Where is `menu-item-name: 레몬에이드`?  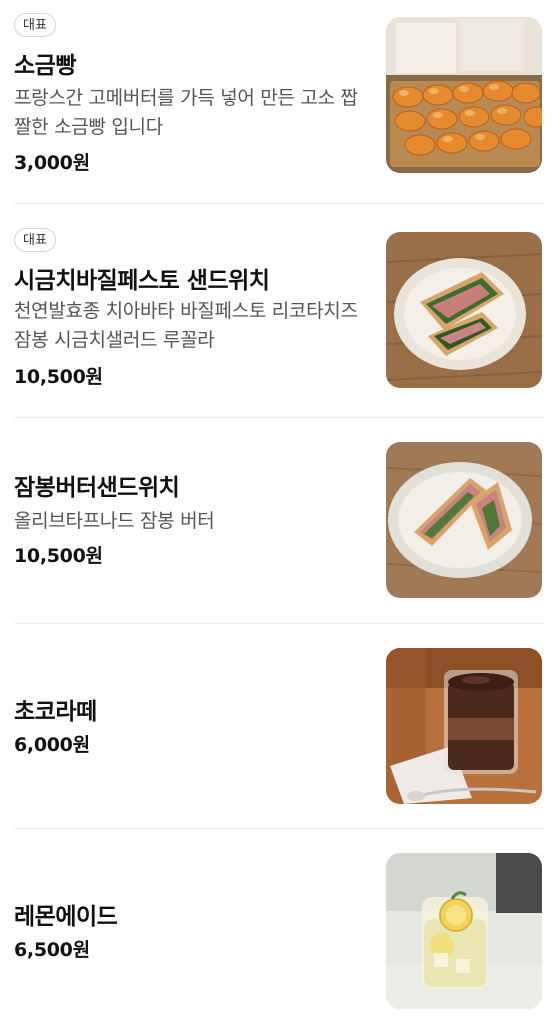
menu-item-name: 레몬에이드 is located at coordinates (66, 917).